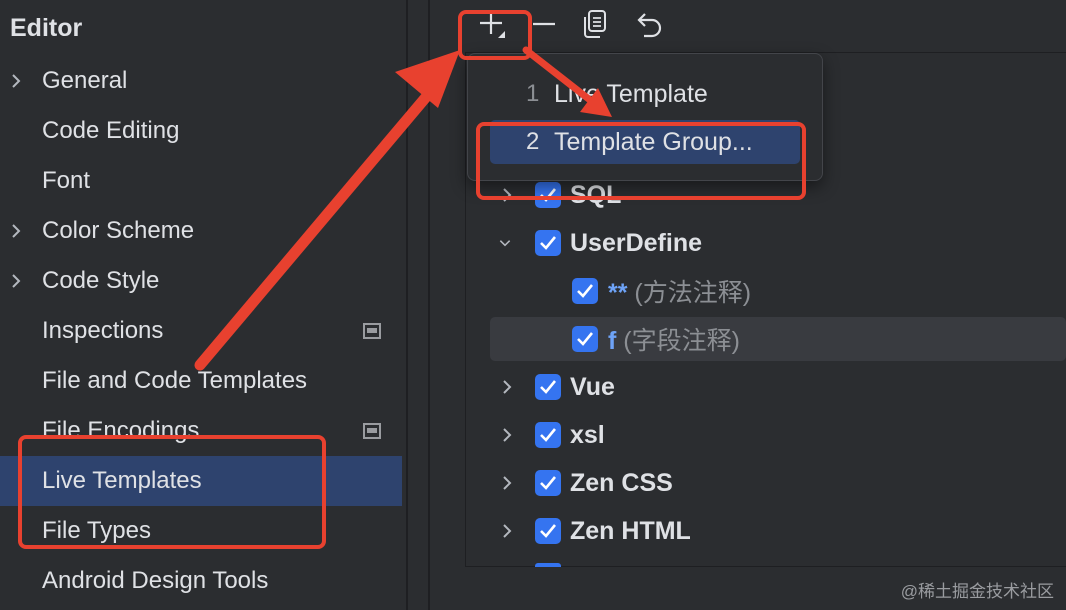 This screenshot has width=1066, height=610. I want to click on tree-group-row: Vue, so click(778, 387).